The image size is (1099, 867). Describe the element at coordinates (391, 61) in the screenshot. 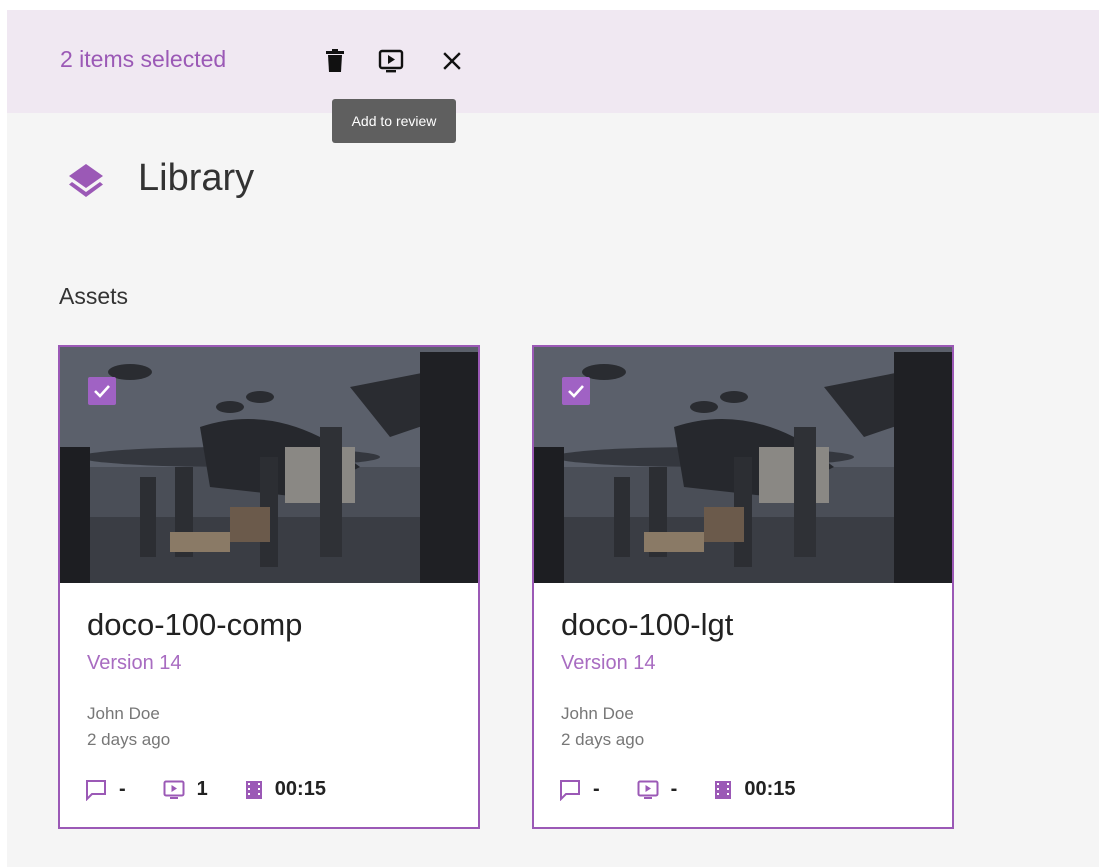

I see `add-to-review-icon` at that location.